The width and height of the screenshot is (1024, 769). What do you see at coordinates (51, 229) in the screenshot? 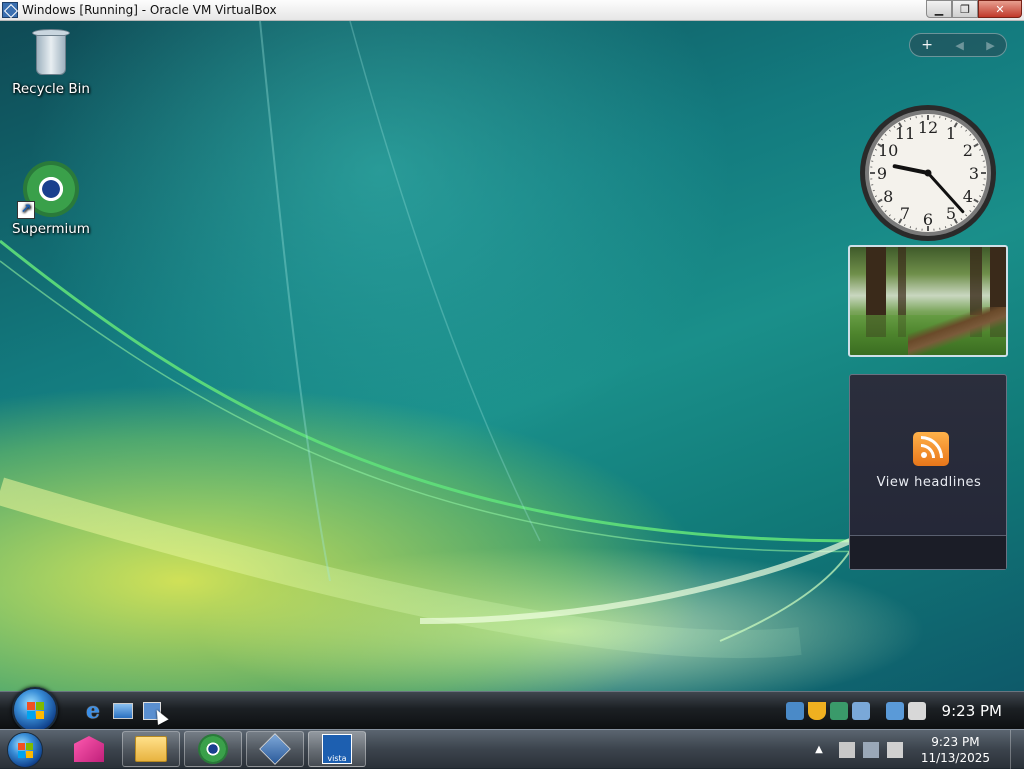
I see `desktop-icon-label: Supermium` at bounding box center [51, 229].